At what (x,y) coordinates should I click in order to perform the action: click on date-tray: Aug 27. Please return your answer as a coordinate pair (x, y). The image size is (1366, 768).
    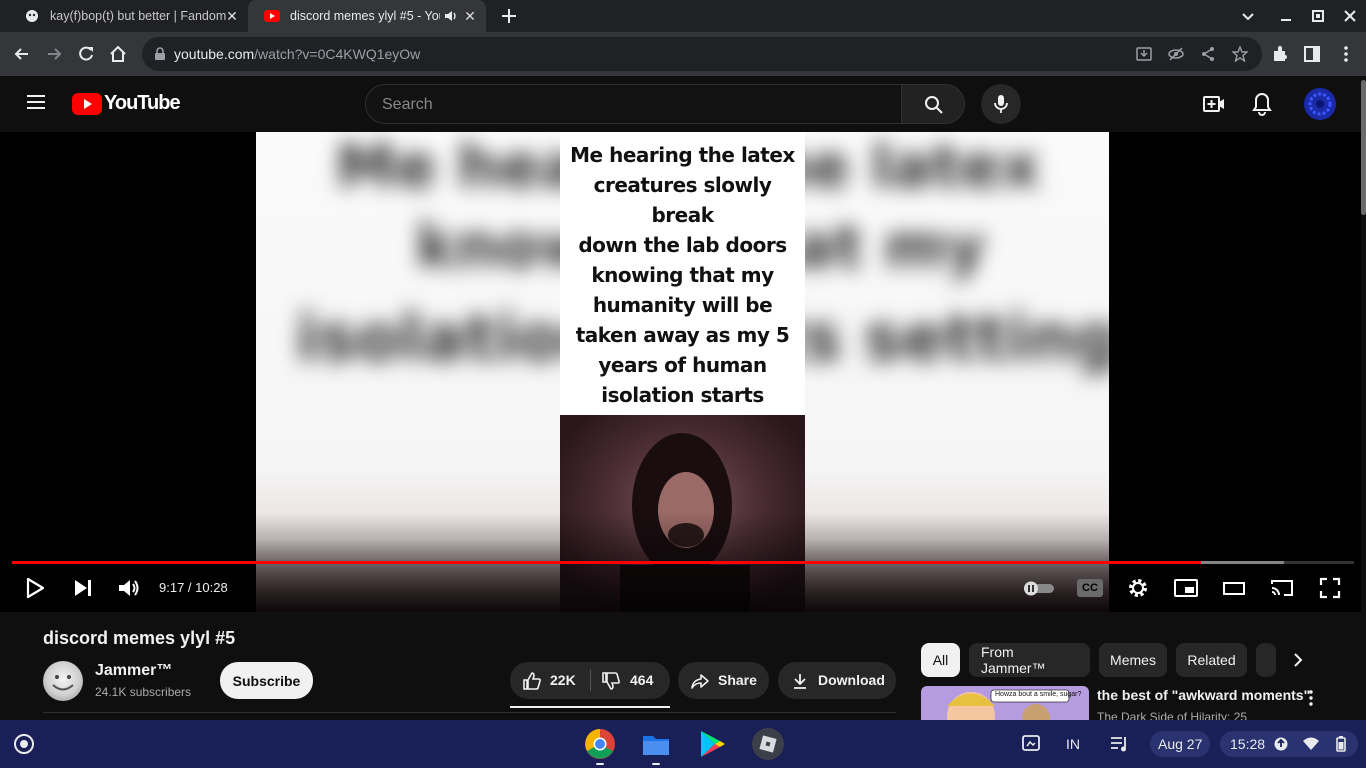
    Looking at the image, I should click on (1180, 744).